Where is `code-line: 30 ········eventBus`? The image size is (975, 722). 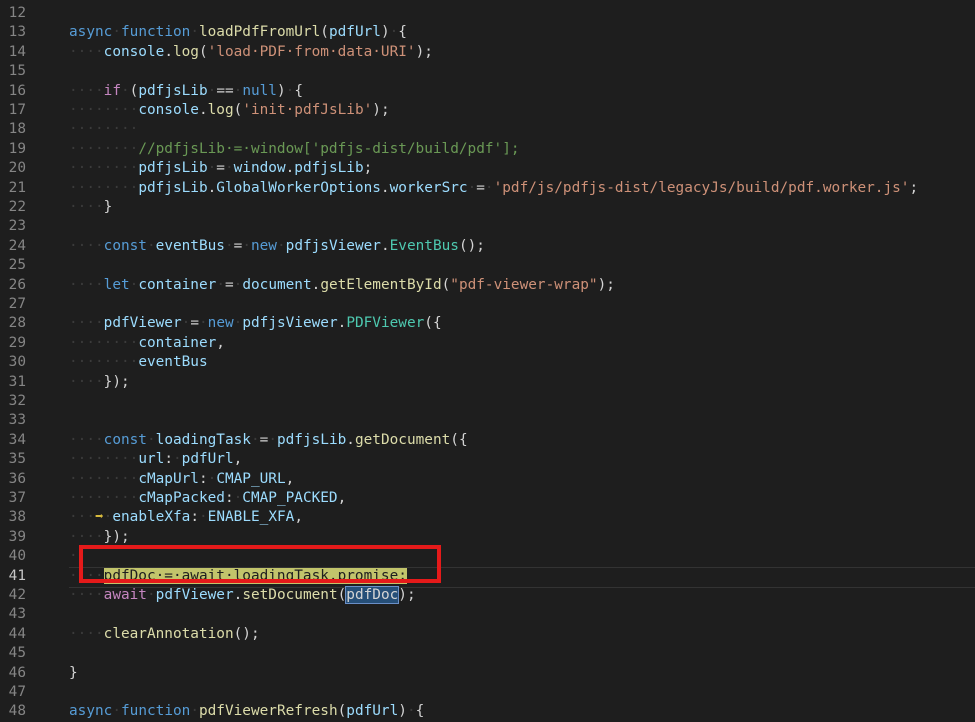
code-line: 30 ········eventBus is located at coordinates (487, 362).